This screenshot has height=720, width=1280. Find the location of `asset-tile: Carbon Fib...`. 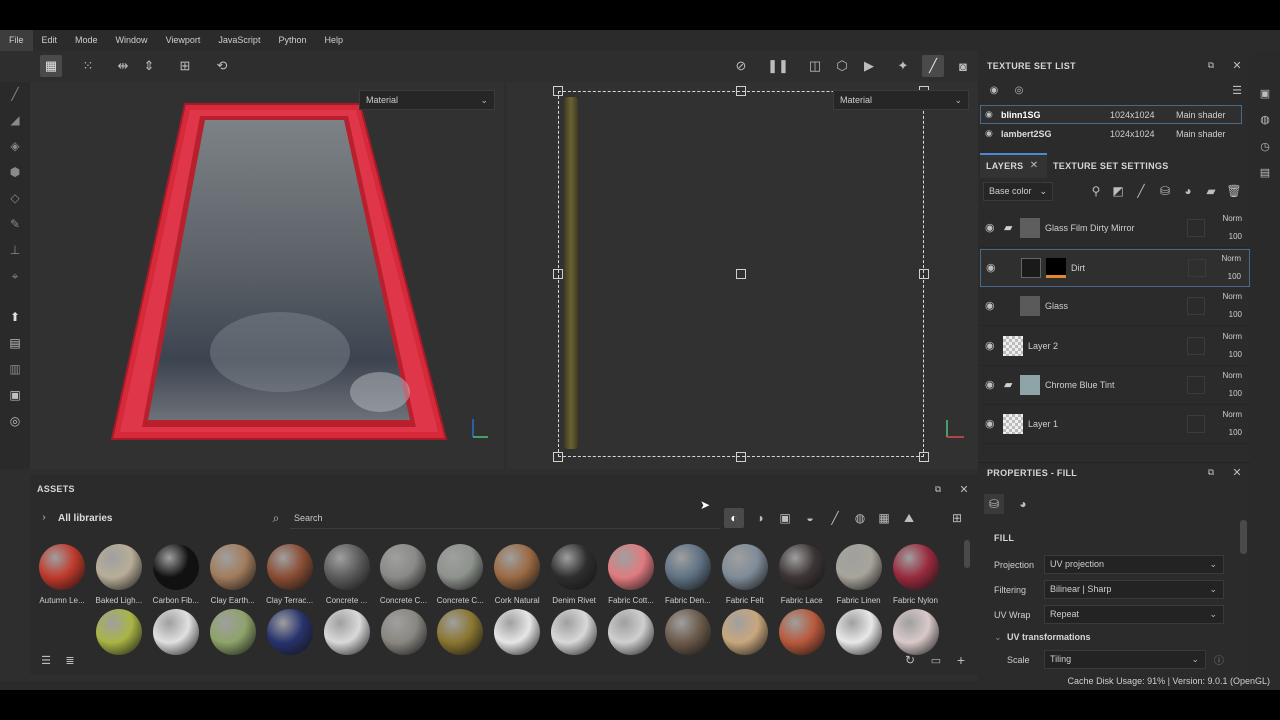

asset-tile: Carbon Fib... is located at coordinates (176, 579).